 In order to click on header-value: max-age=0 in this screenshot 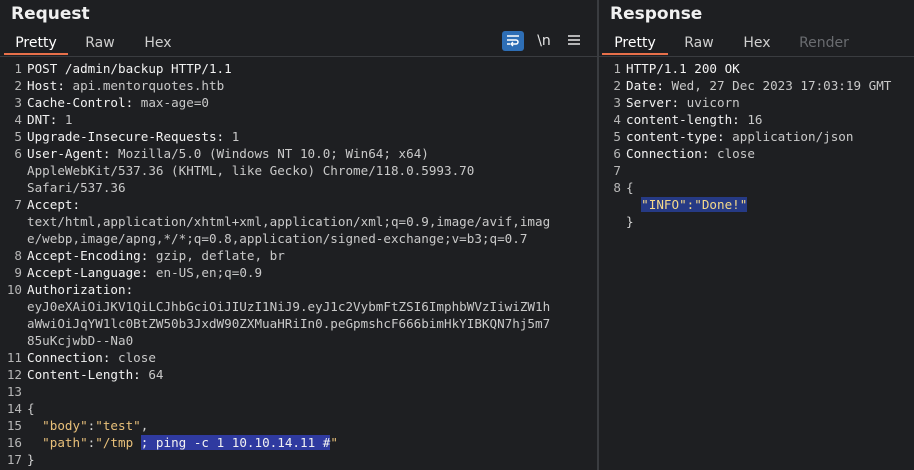, I will do `click(171, 102)`.